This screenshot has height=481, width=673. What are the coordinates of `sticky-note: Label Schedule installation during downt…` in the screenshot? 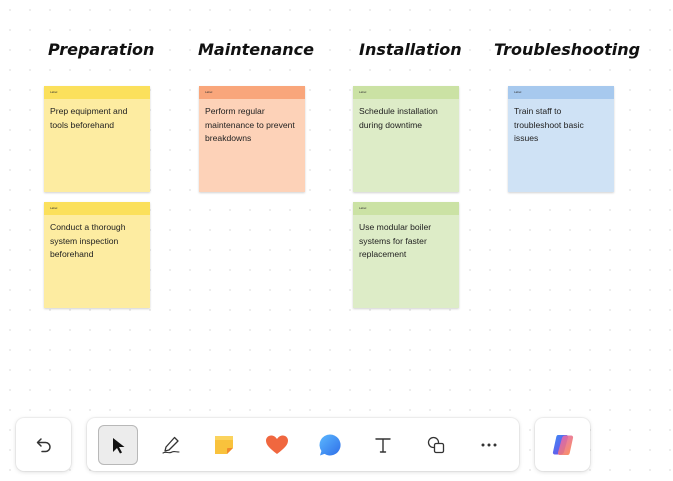 It's located at (406, 139).